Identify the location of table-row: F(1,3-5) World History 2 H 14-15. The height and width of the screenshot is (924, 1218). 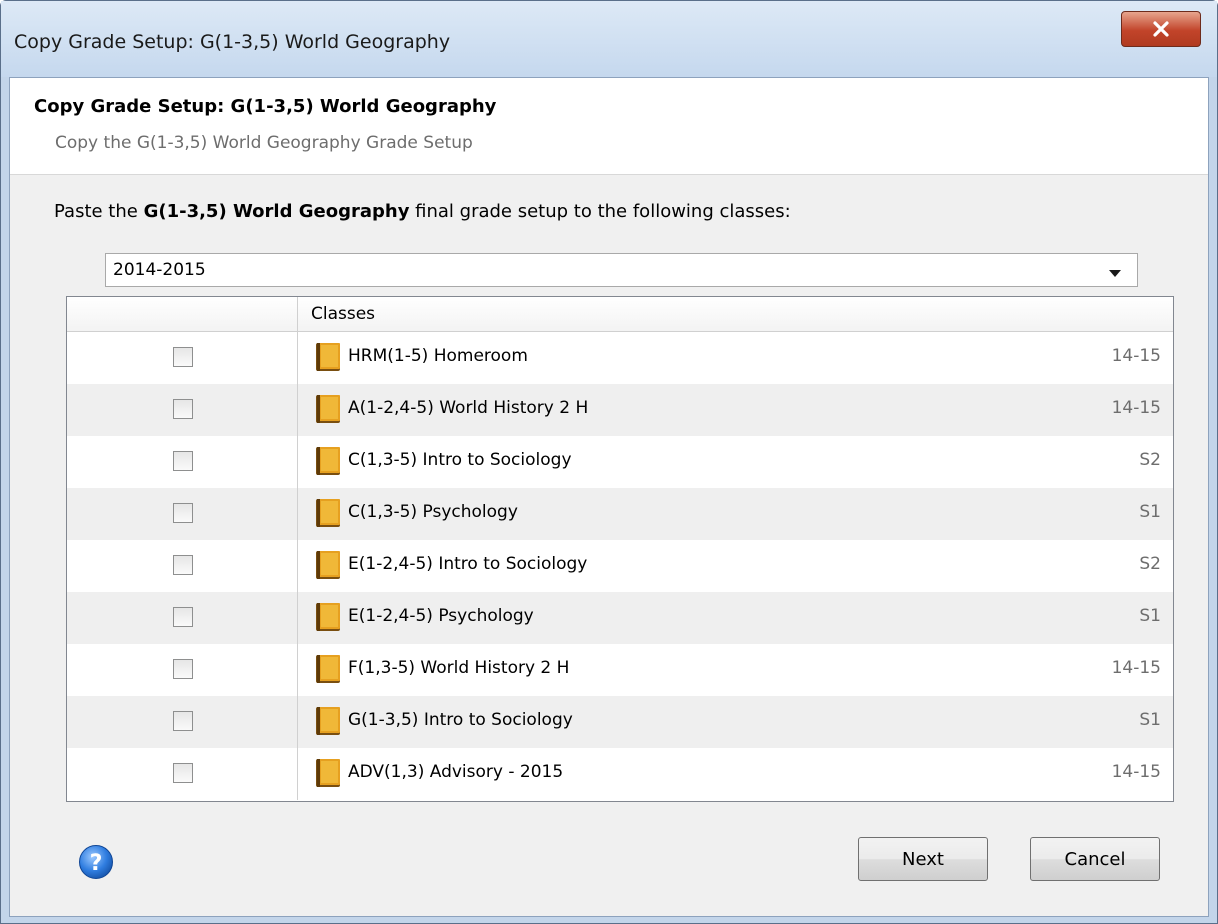
(620, 670).